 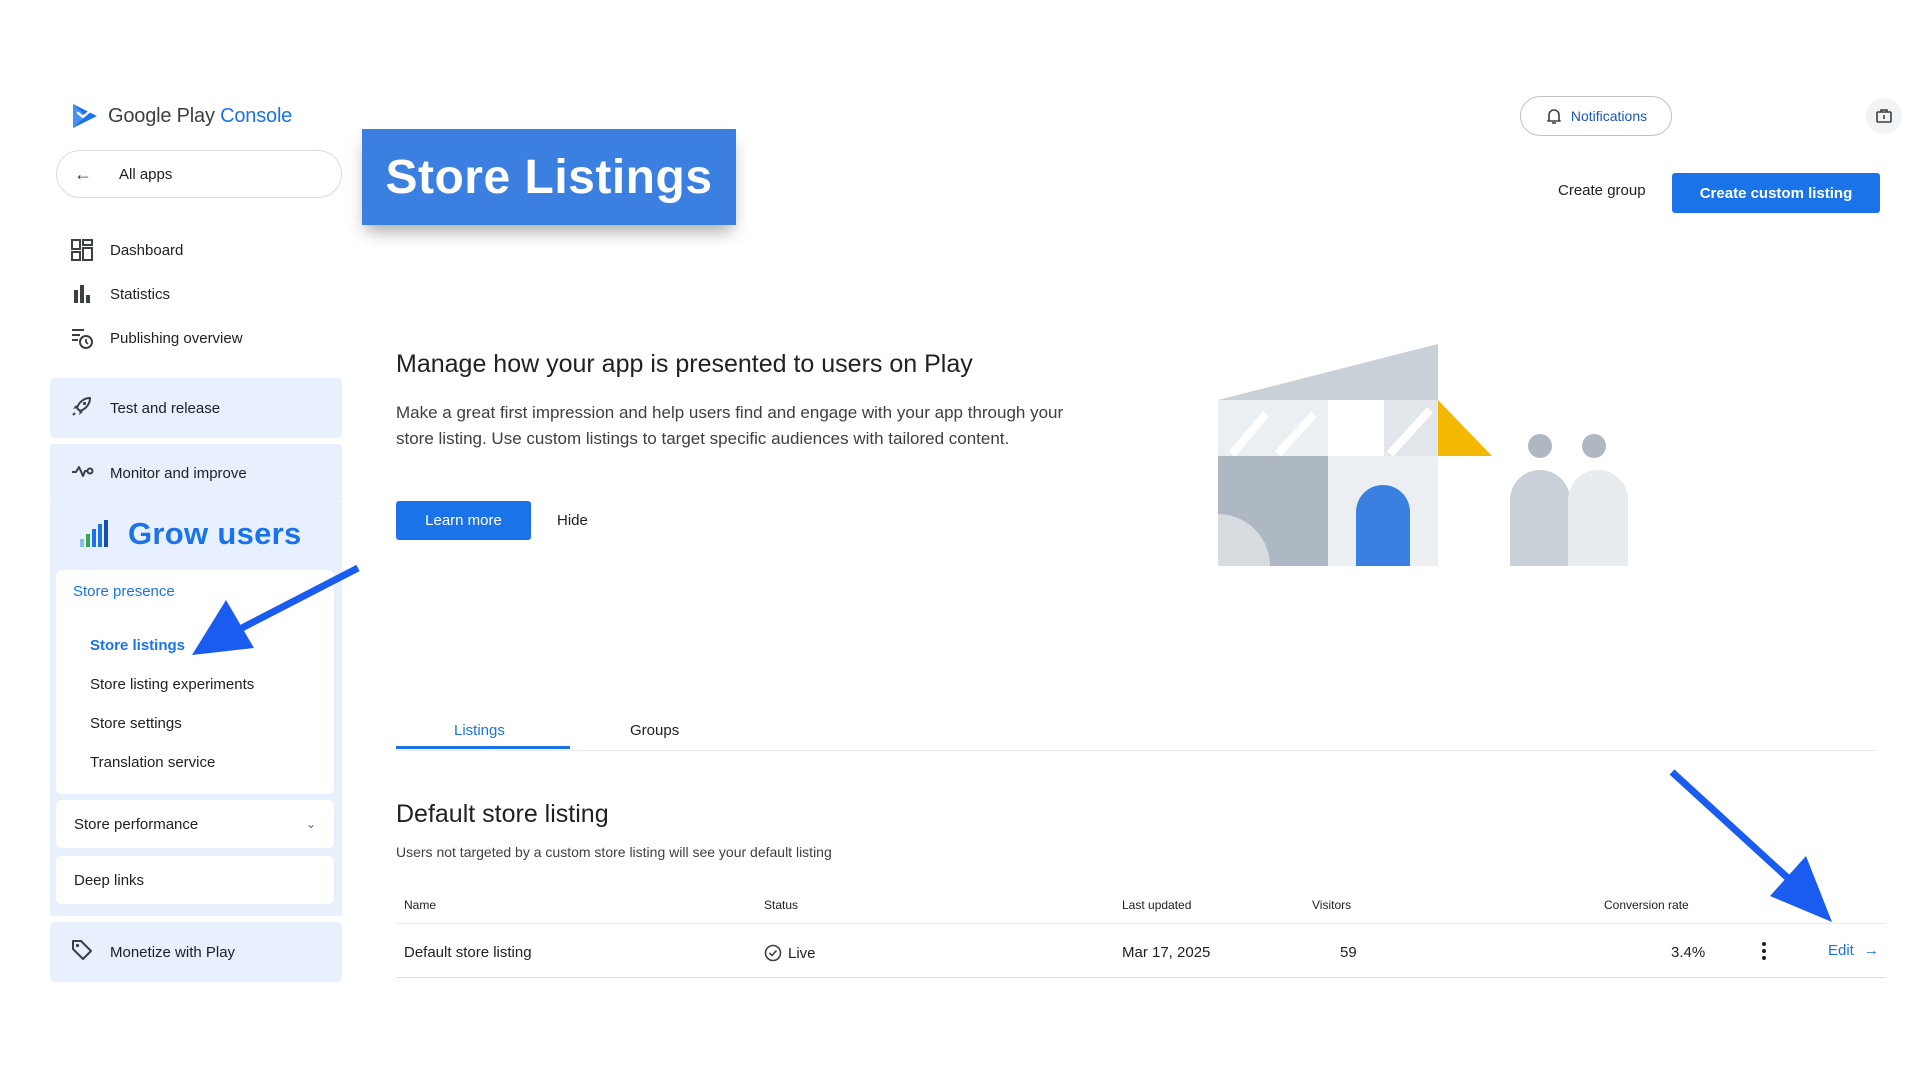 I want to click on edit-listing-link: Edit →, so click(x=1853, y=950).